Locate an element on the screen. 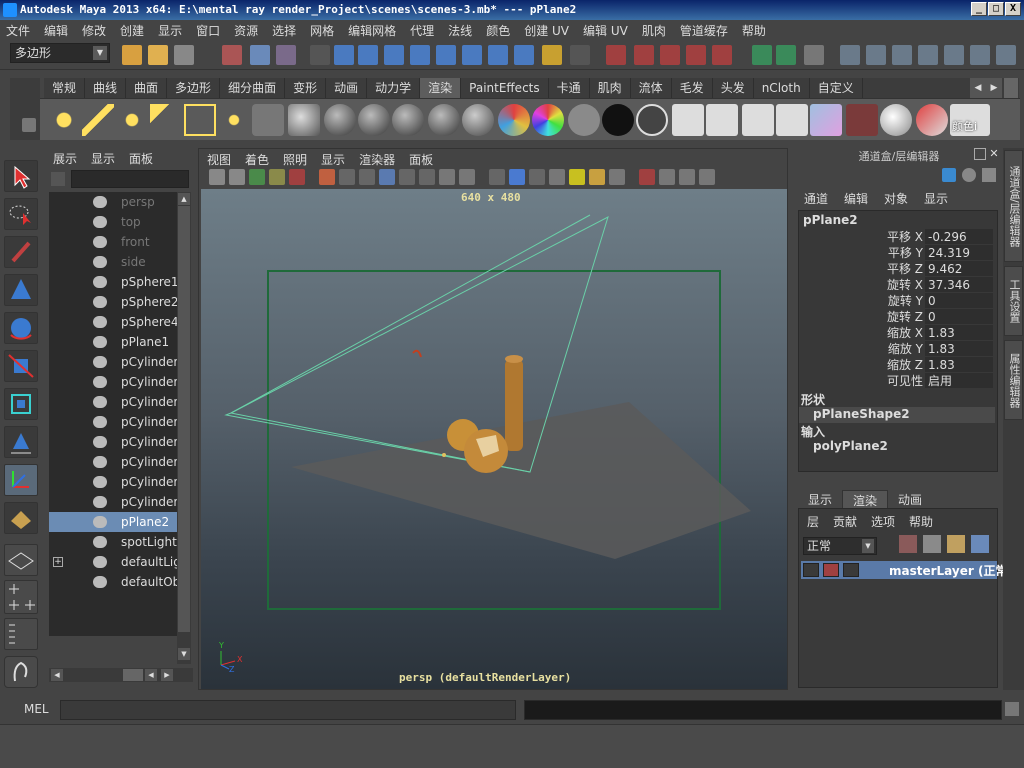 The image size is (1024, 768). outliner-persp-layout-icon is located at coordinates (21, 634).